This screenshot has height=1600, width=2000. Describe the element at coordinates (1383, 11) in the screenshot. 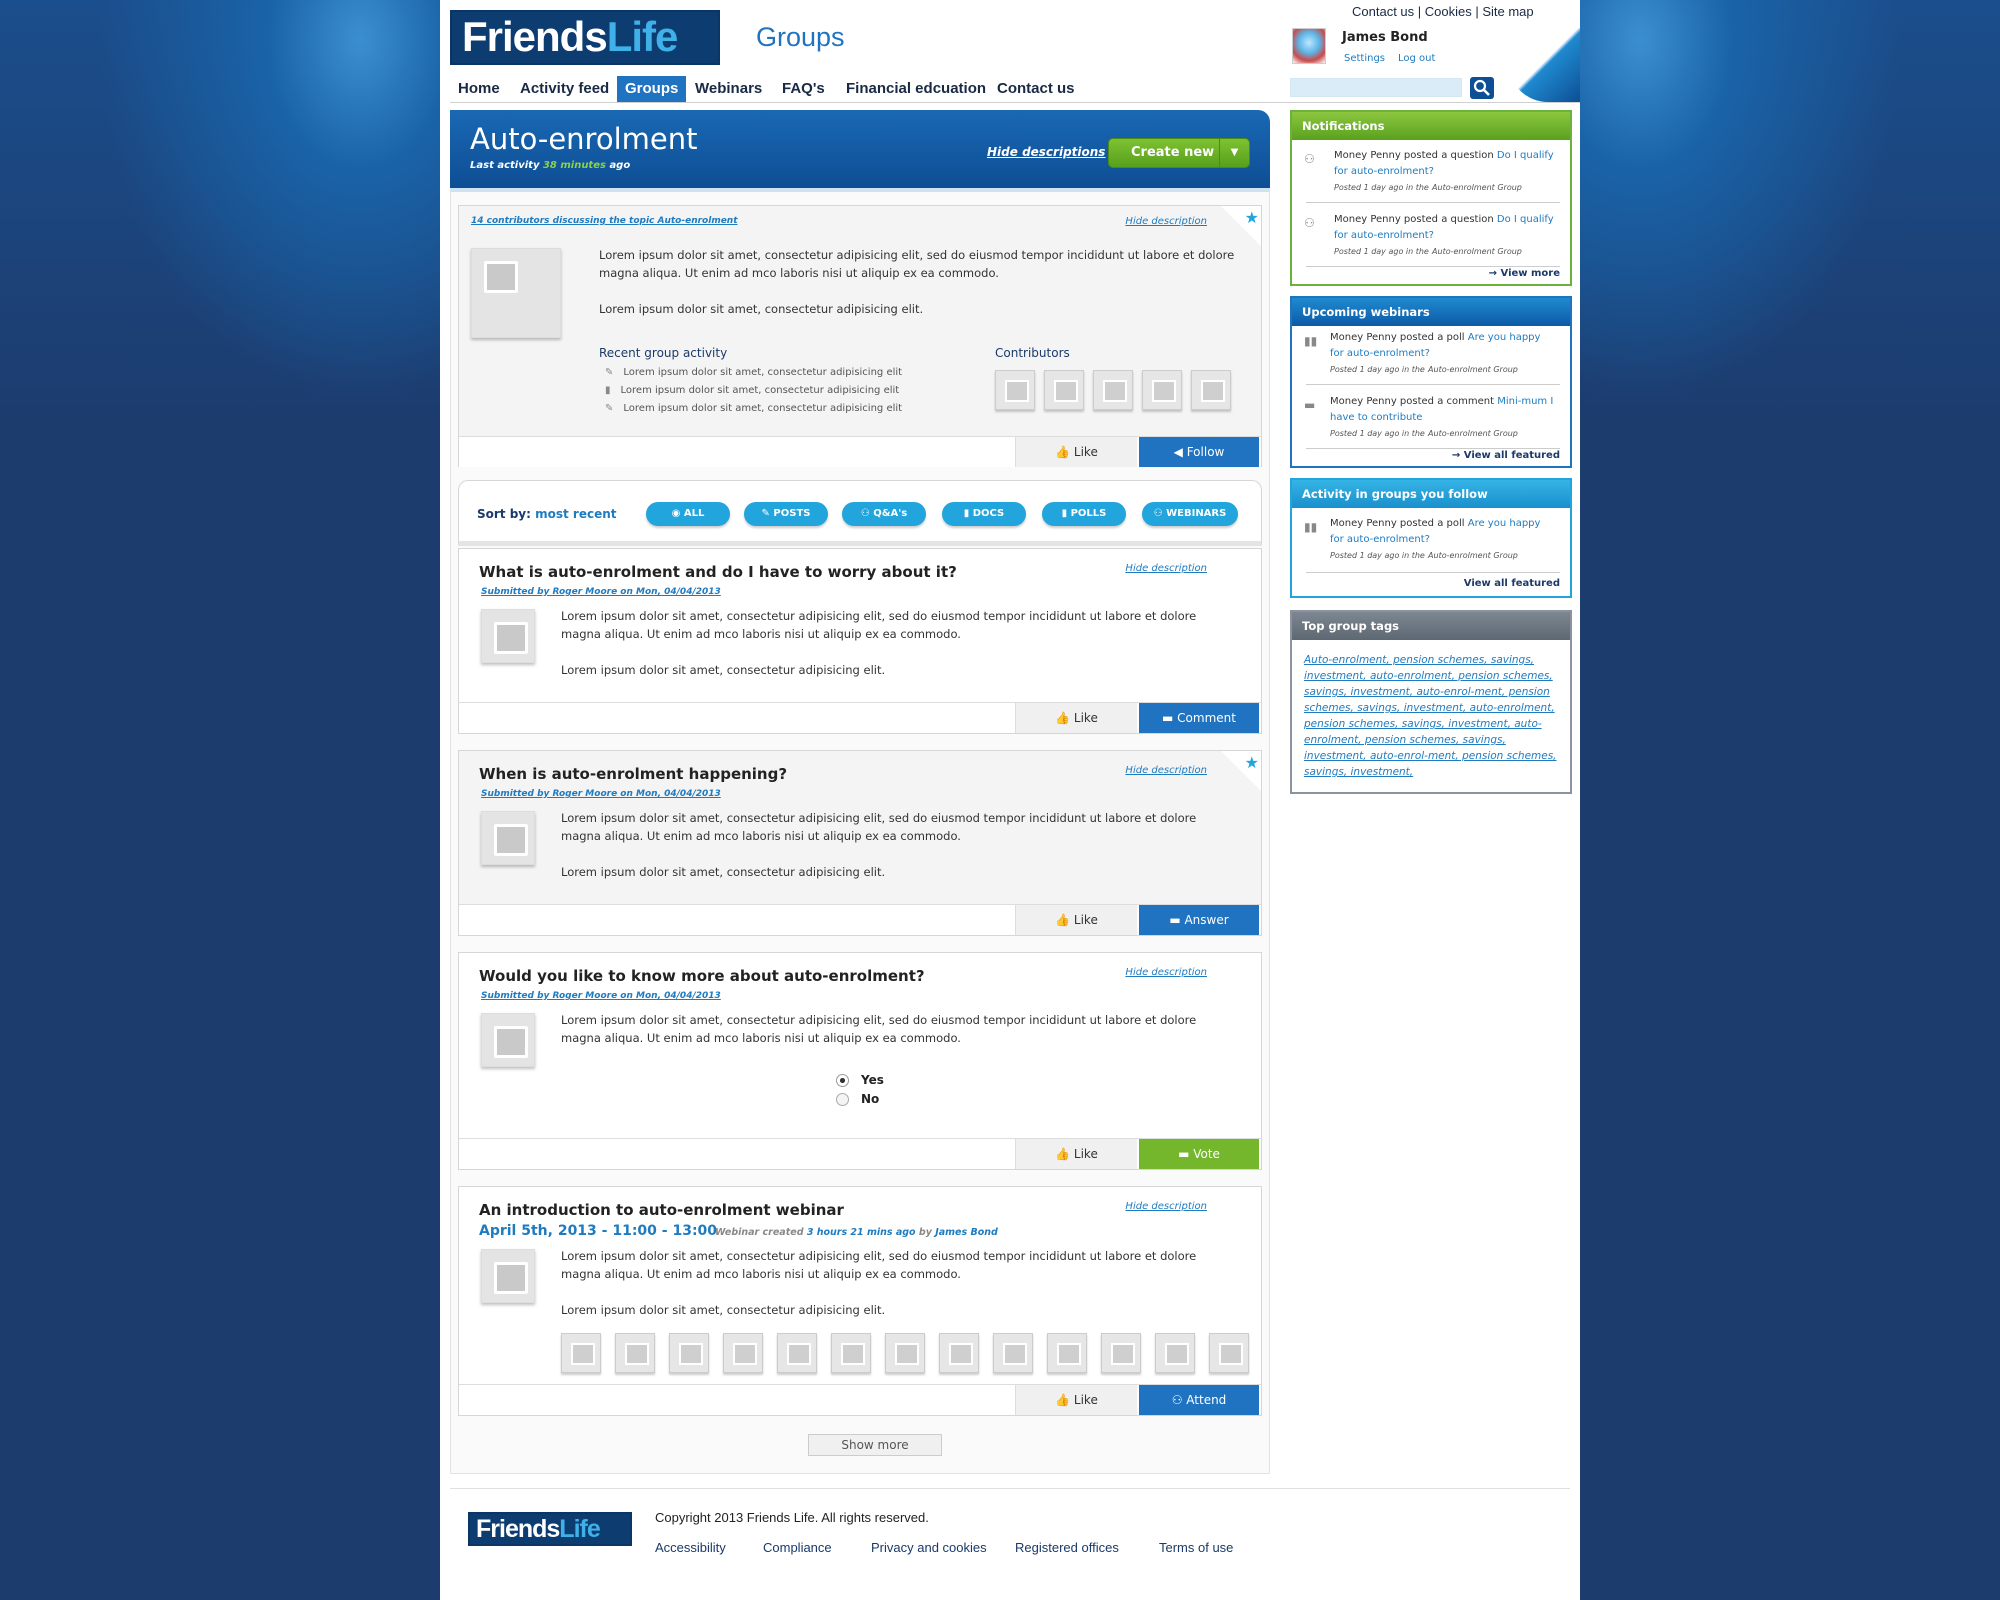

I see `contact-link: Contact us` at that location.